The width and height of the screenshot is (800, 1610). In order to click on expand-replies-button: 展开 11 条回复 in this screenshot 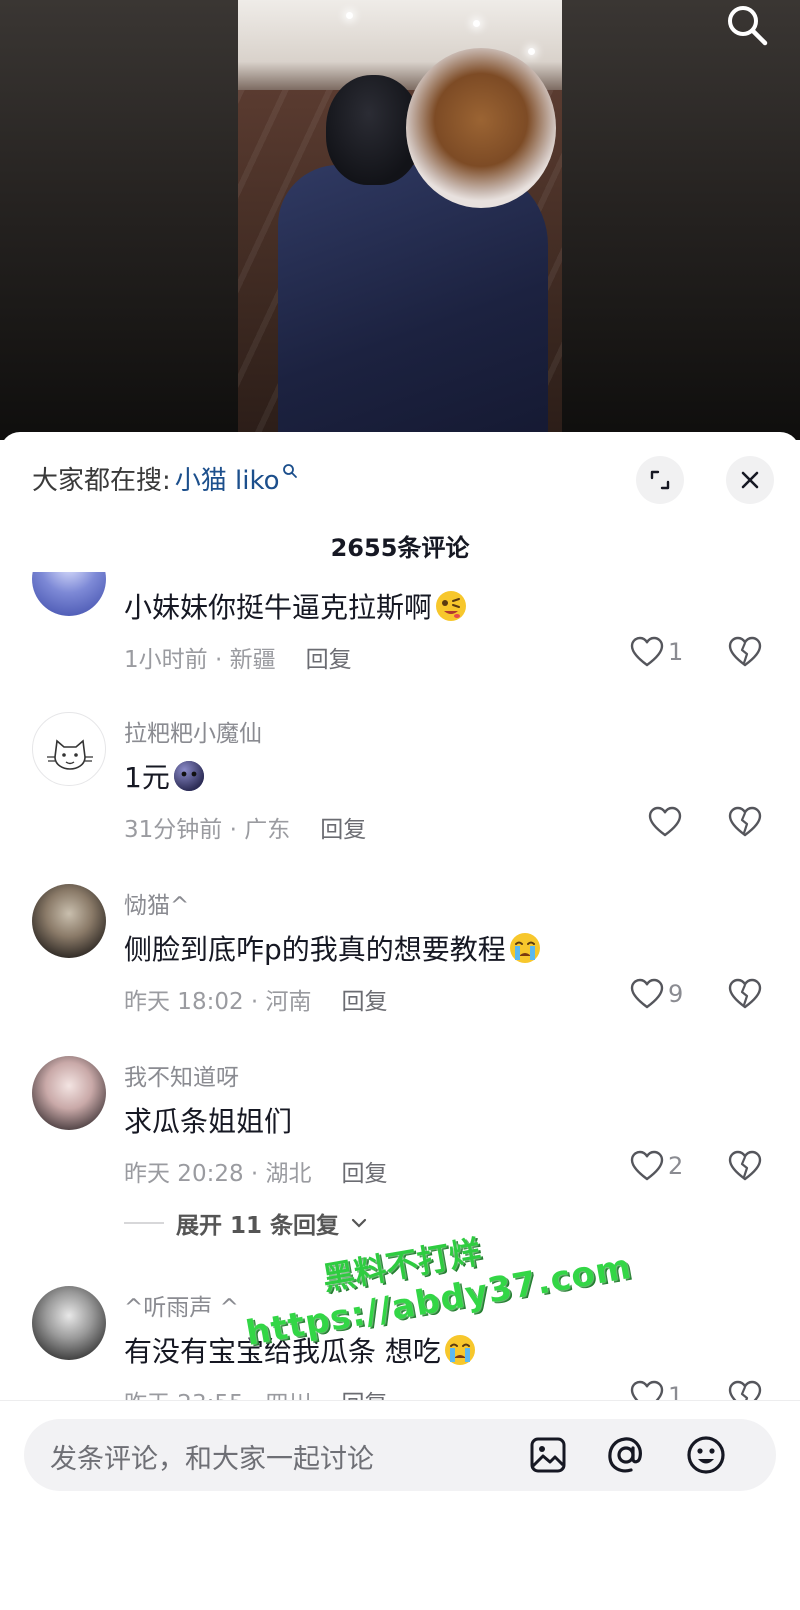, I will do `click(245, 1223)`.